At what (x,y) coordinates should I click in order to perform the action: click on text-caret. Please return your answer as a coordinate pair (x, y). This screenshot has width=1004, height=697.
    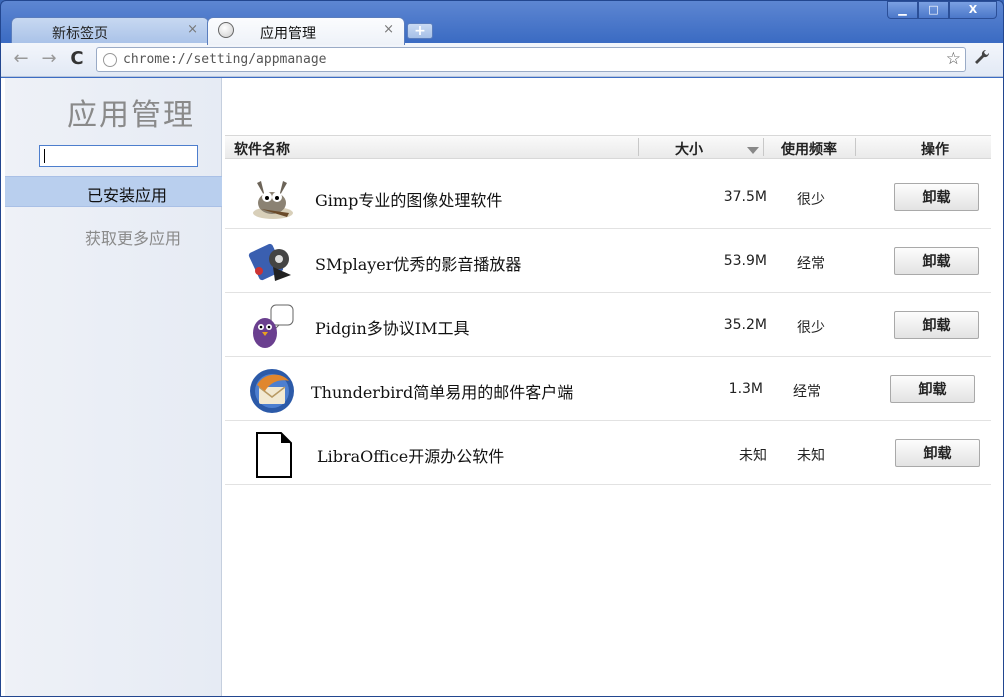
    Looking at the image, I should click on (44, 156).